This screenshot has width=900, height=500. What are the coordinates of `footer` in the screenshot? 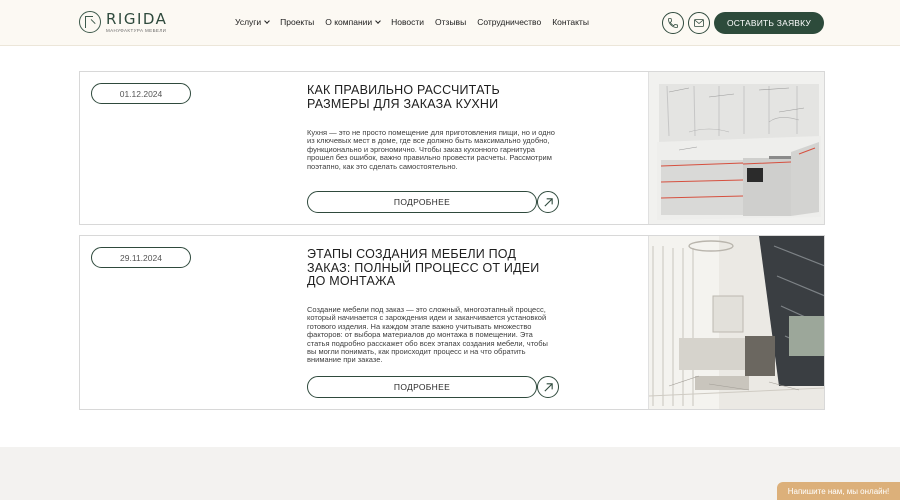 It's located at (450, 473).